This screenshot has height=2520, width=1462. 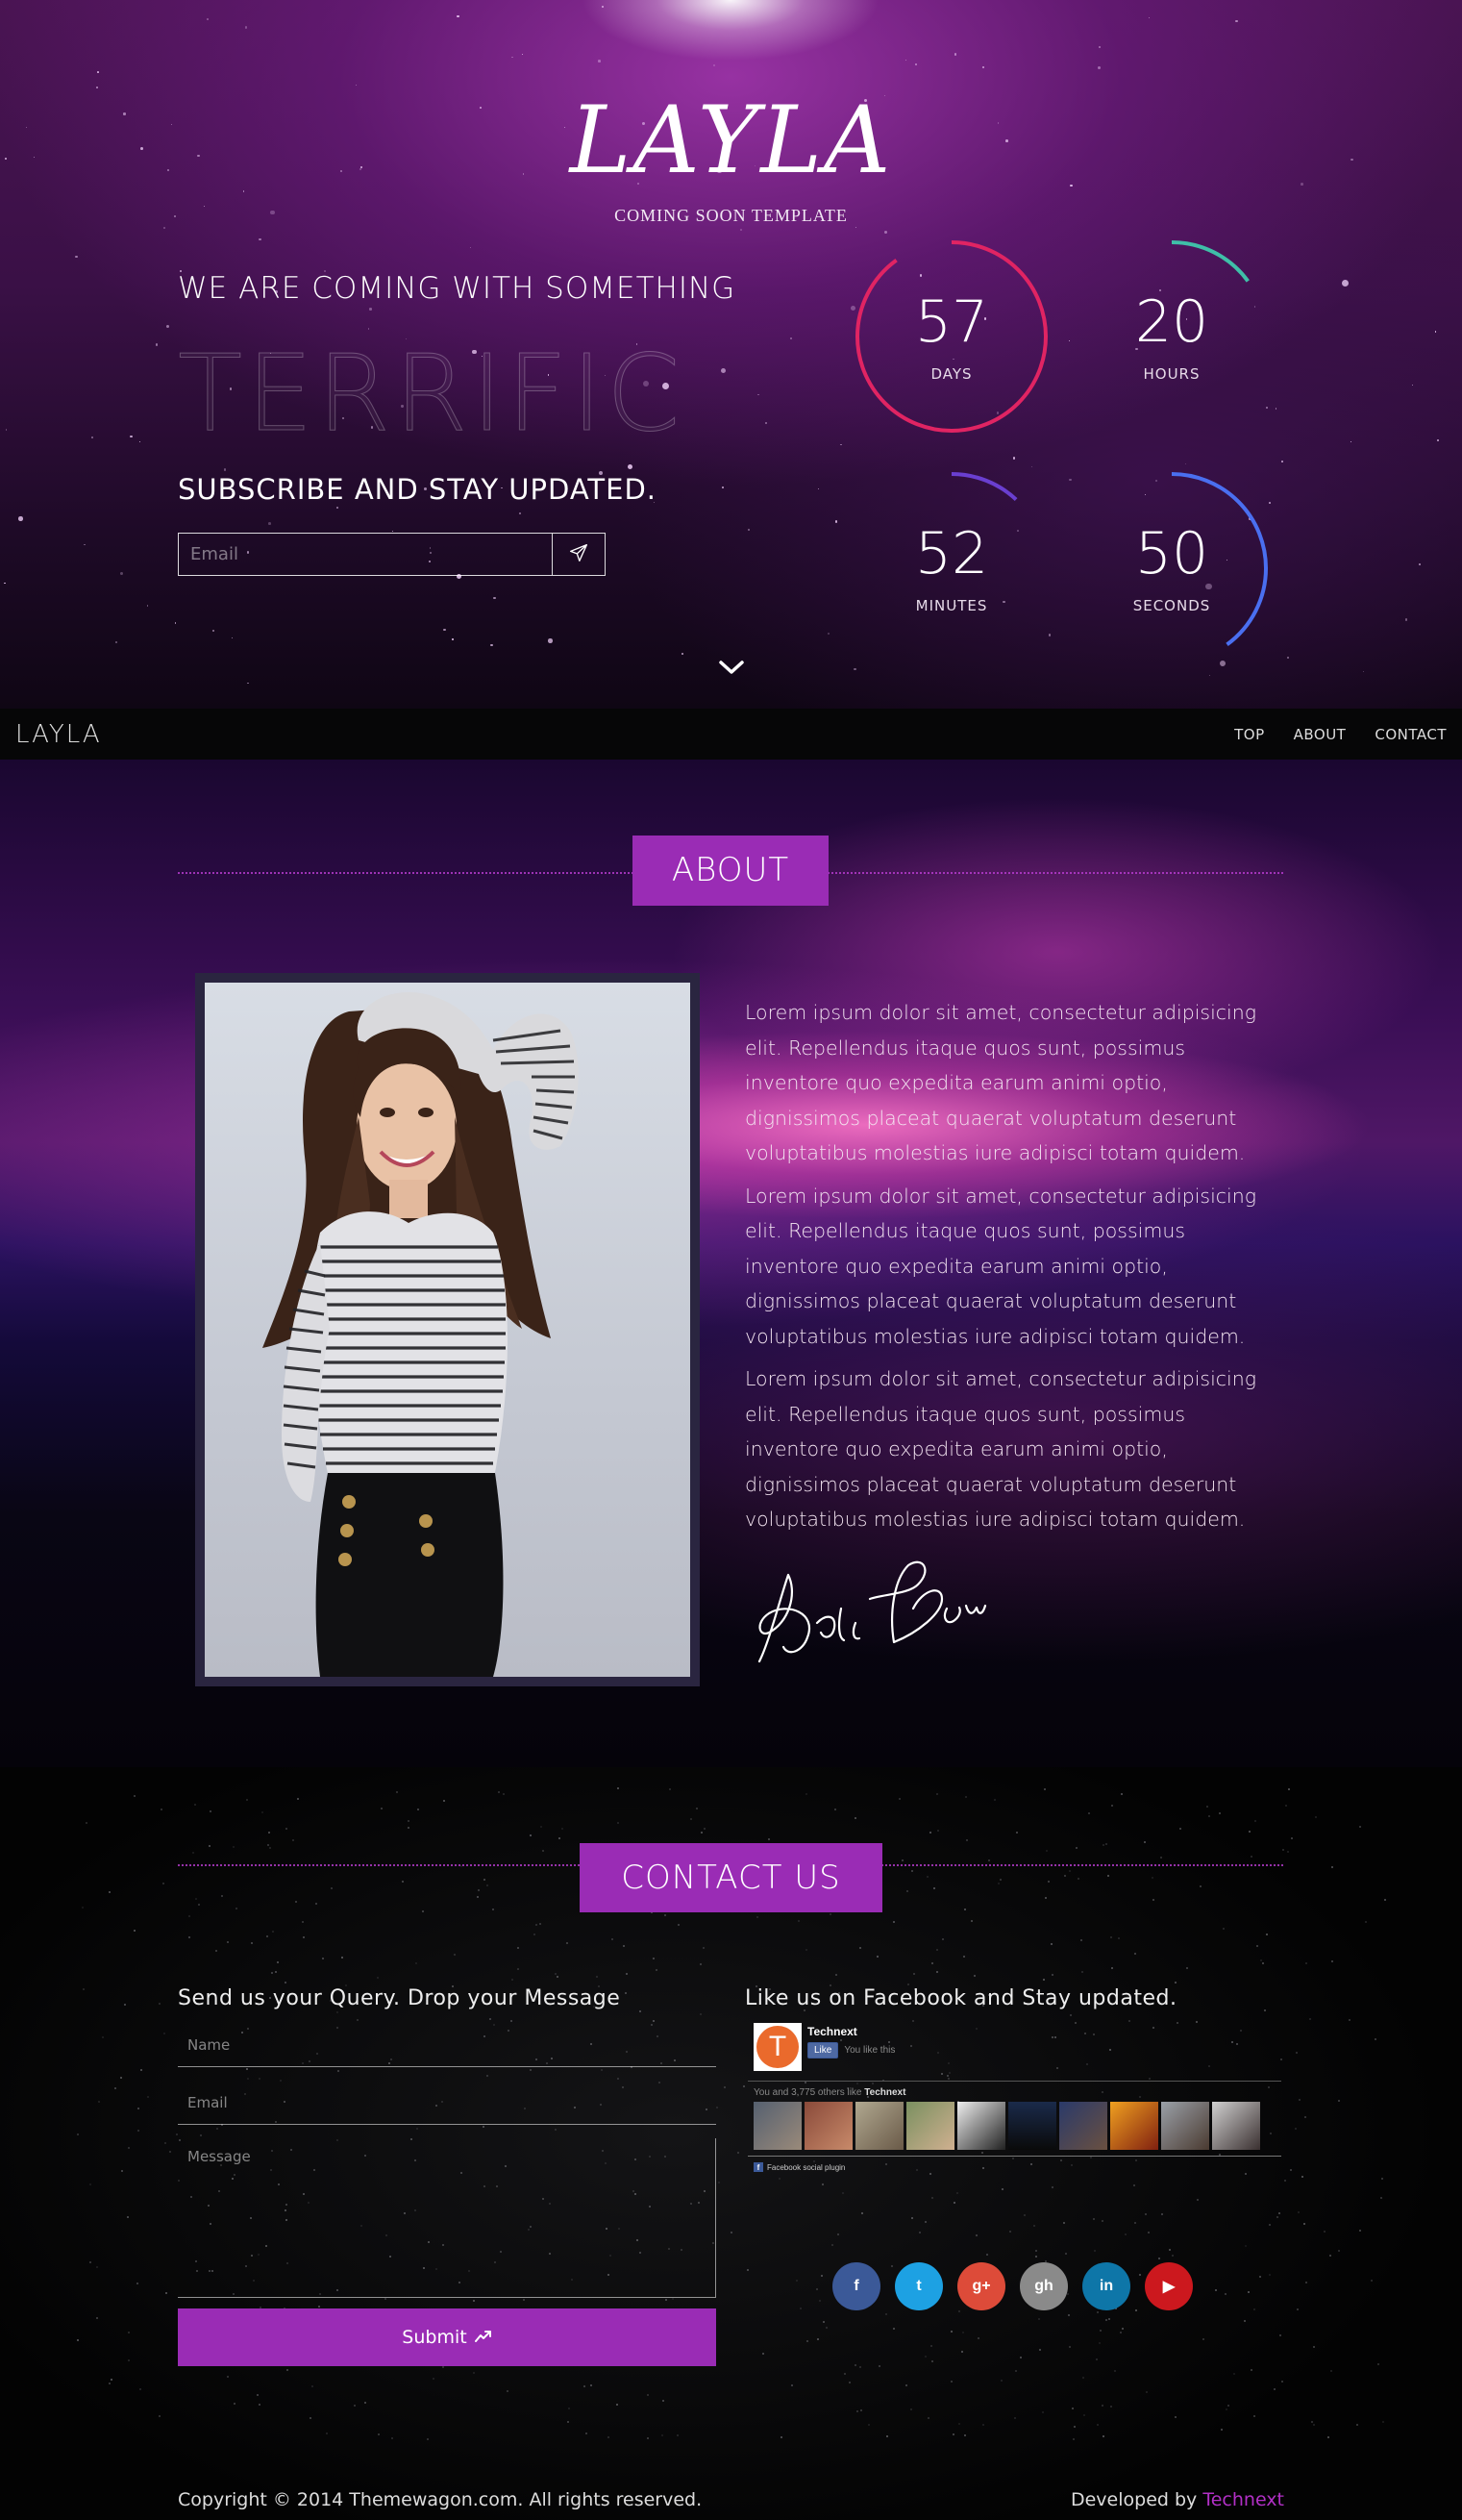 What do you see at coordinates (823, 2050) in the screenshot?
I see `facebook-like-button: Like` at bounding box center [823, 2050].